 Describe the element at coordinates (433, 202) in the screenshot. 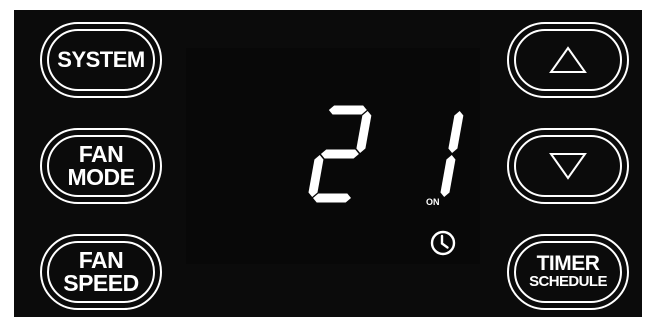

I see `fan-on-indicator: ON` at that location.